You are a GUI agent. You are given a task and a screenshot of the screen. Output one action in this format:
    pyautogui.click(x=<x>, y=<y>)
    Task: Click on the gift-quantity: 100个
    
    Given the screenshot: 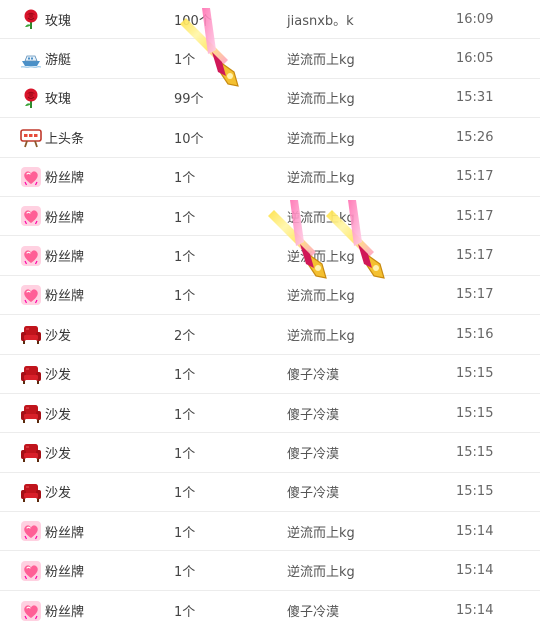 What is the action you would take?
    pyautogui.click(x=193, y=21)
    